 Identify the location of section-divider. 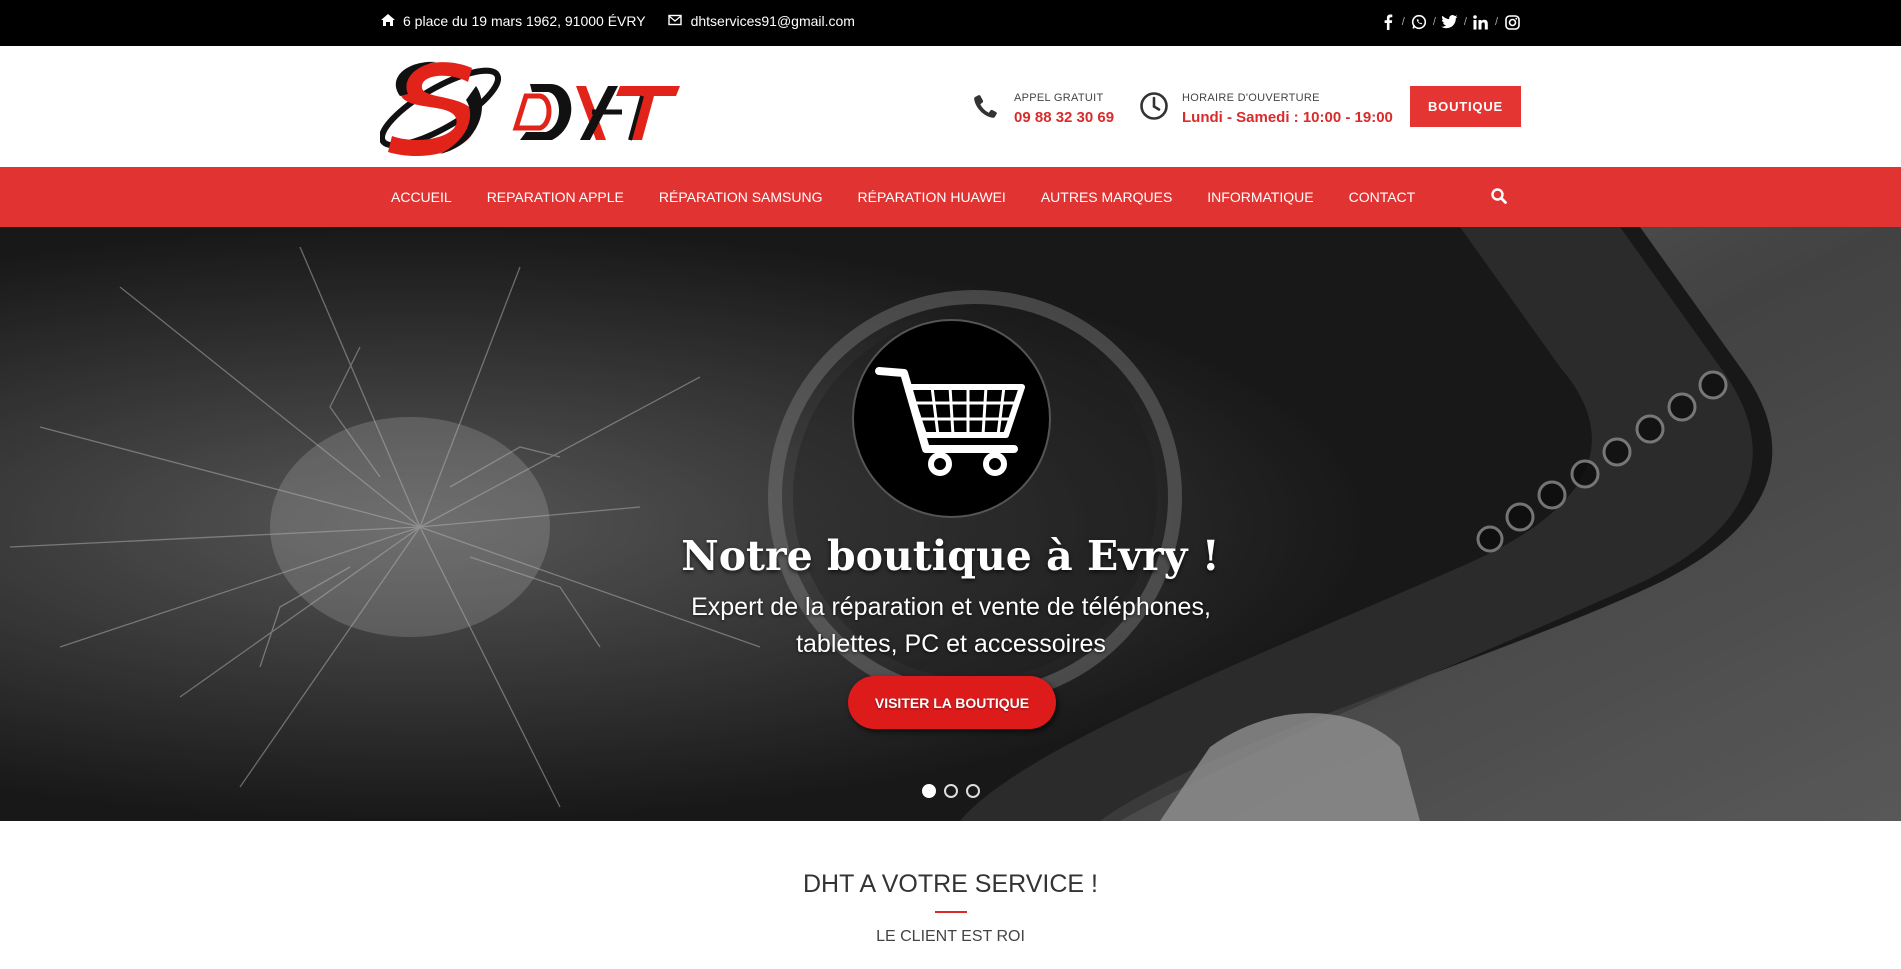
(951, 912).